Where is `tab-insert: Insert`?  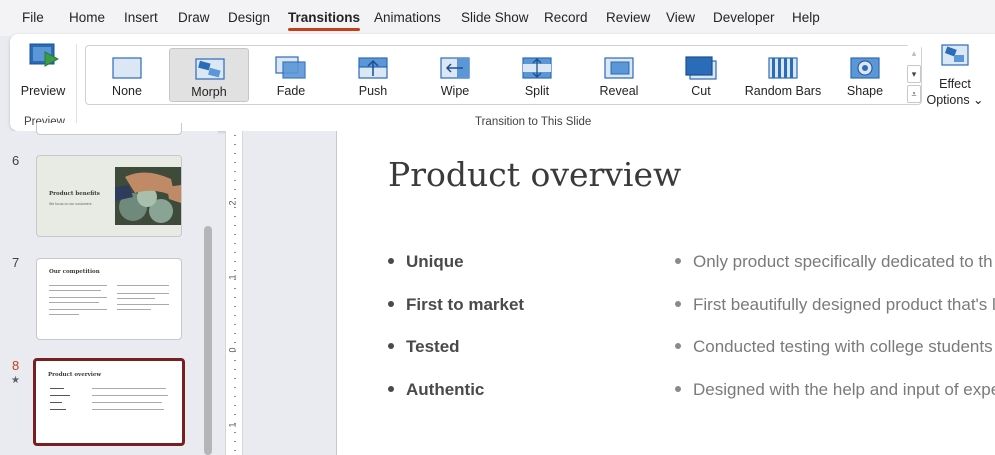
tab-insert: Insert is located at coordinates (141, 17).